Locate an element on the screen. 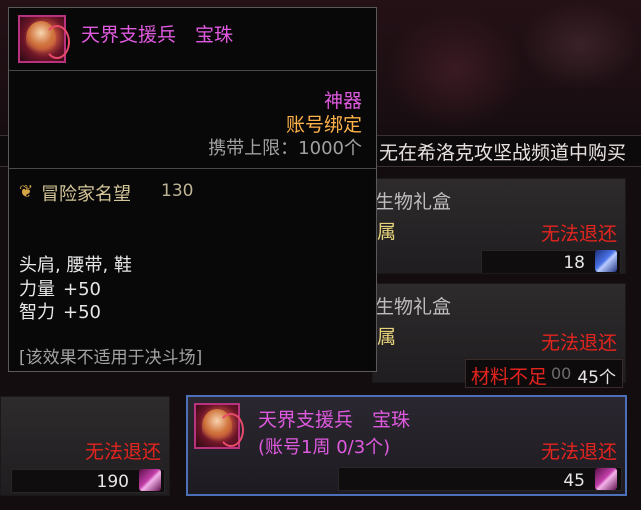  shop-item-card: 生物礼盒 属 无法退还 18 is located at coordinates (499, 226).